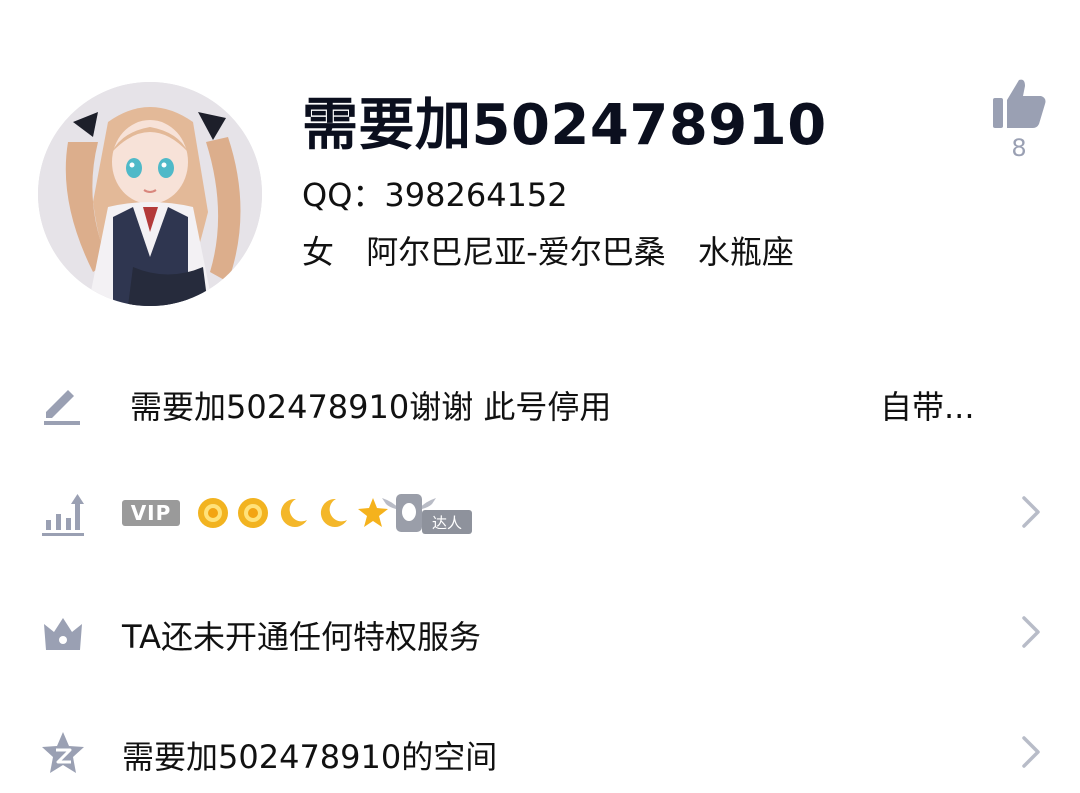  Describe the element at coordinates (371, 407) in the screenshot. I see `signature-text: 需要加502478910谢谢 此号停用` at that location.